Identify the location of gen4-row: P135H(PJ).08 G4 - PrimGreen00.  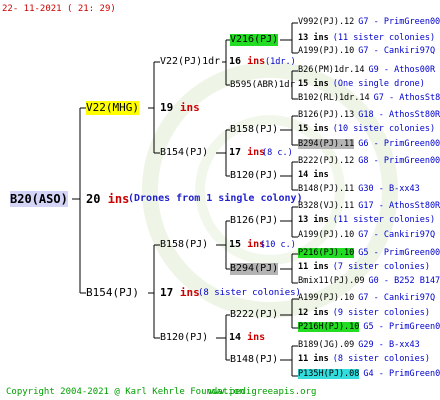
(369, 374).